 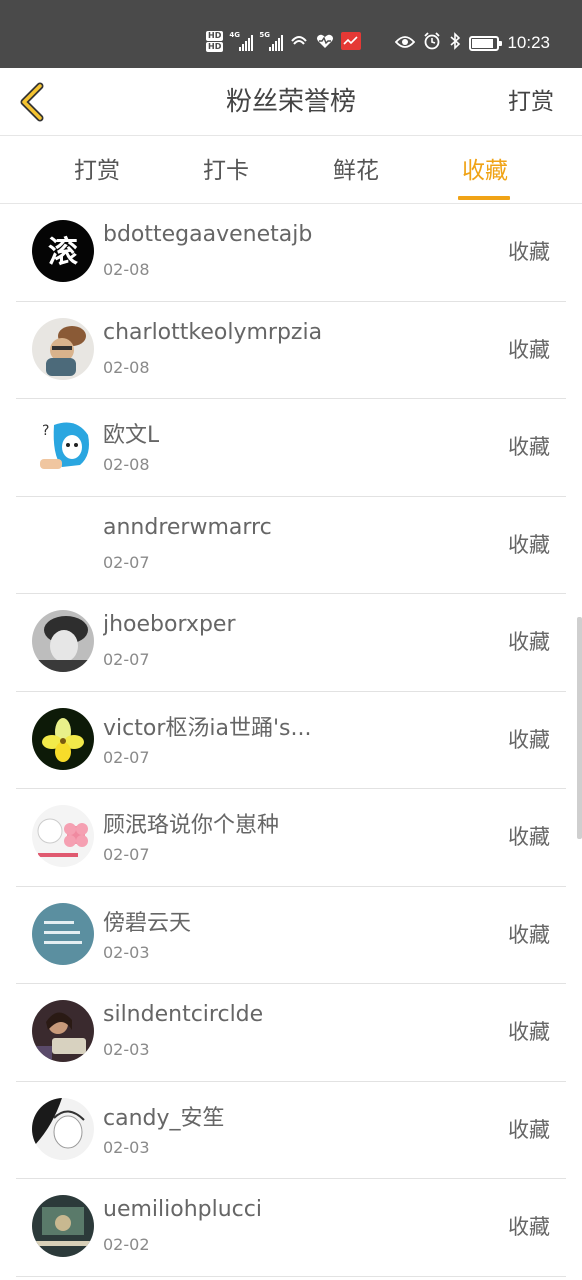 I want to click on battery-icon, so click(x=486, y=43).